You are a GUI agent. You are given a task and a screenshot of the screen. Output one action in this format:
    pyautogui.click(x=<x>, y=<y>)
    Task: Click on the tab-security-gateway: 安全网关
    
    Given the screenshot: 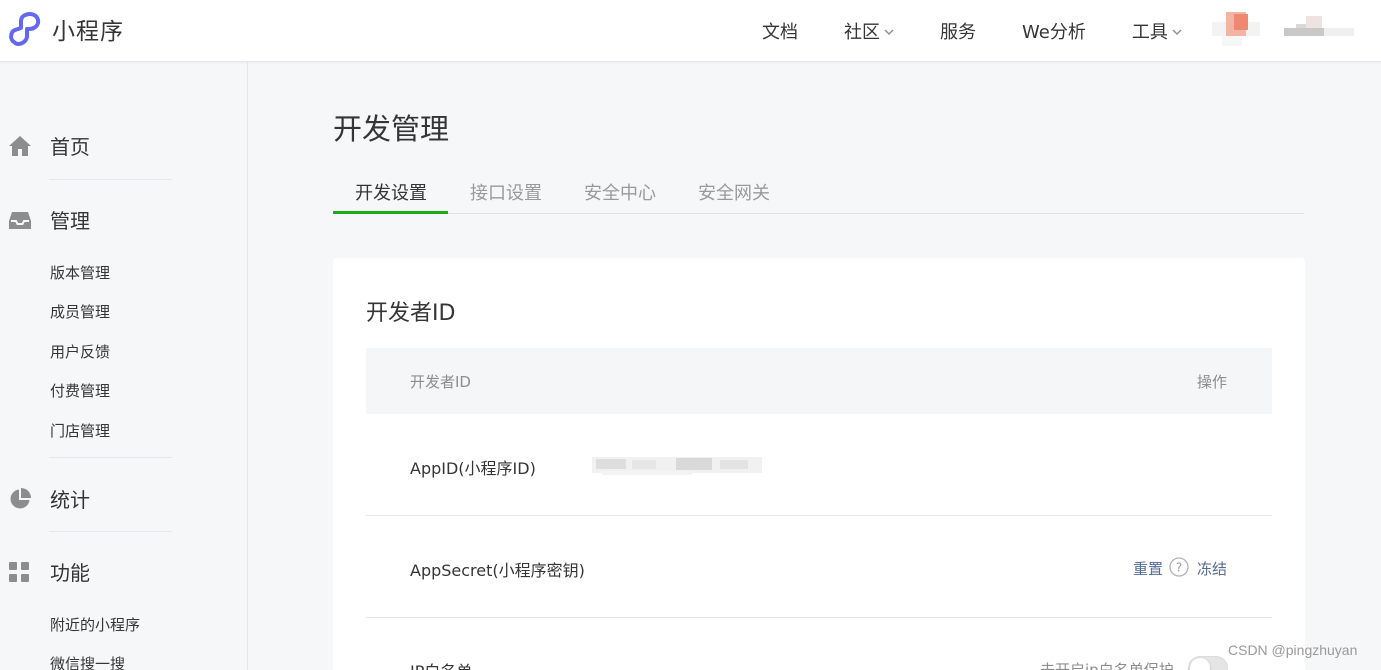 What is the action you would take?
    pyautogui.click(x=734, y=192)
    